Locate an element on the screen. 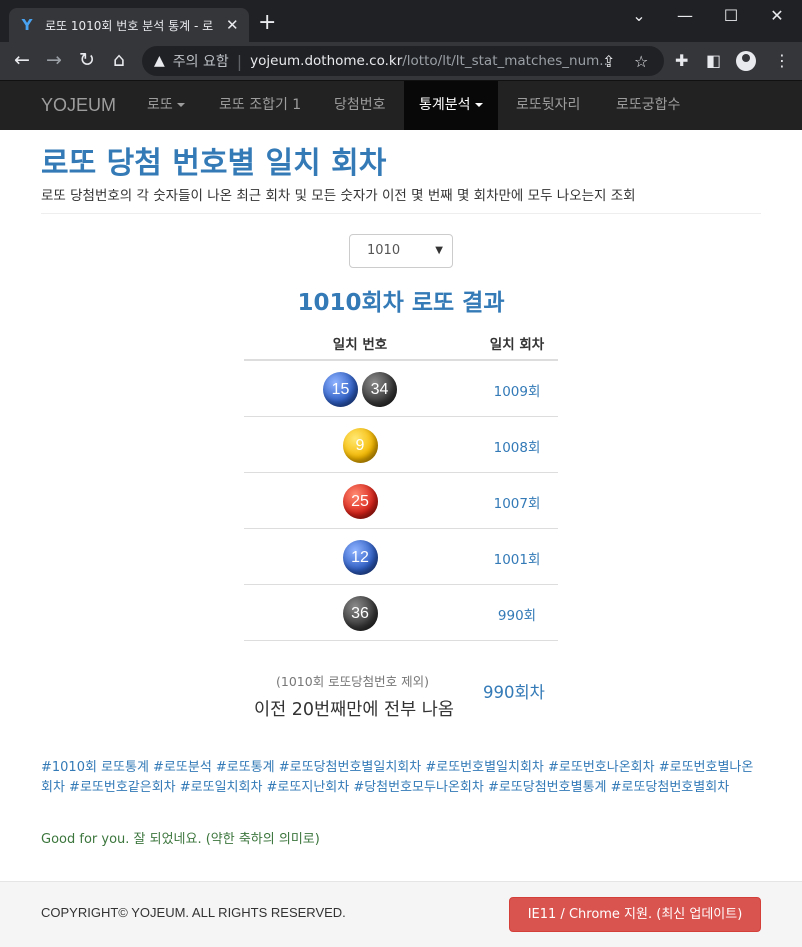 The height and width of the screenshot is (947, 802). ball-group: 12 is located at coordinates (360, 557).